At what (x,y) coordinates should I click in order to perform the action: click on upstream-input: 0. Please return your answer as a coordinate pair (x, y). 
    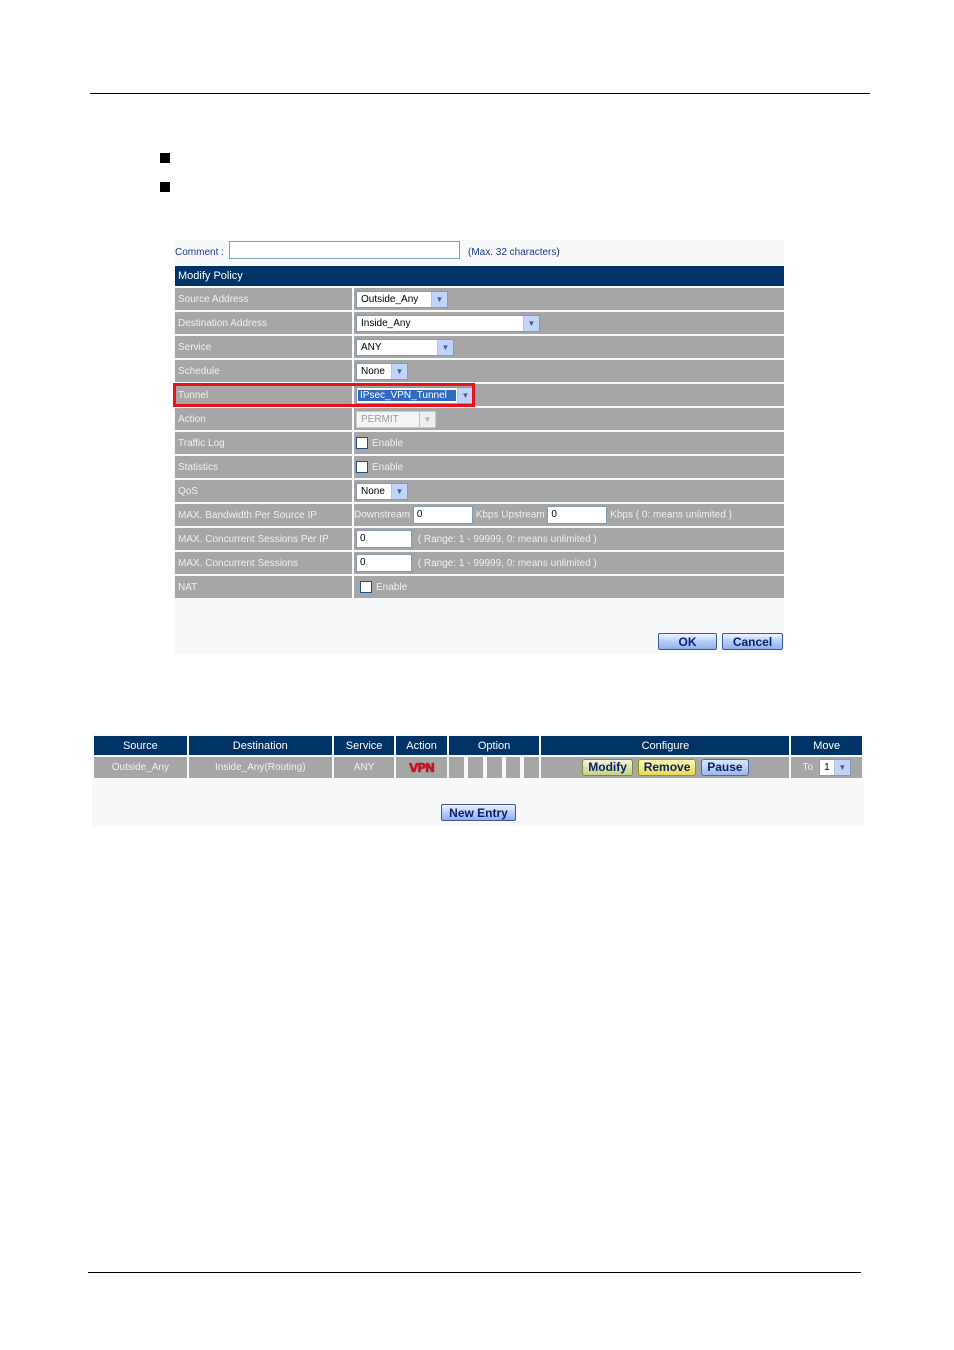
    Looking at the image, I should click on (577, 515).